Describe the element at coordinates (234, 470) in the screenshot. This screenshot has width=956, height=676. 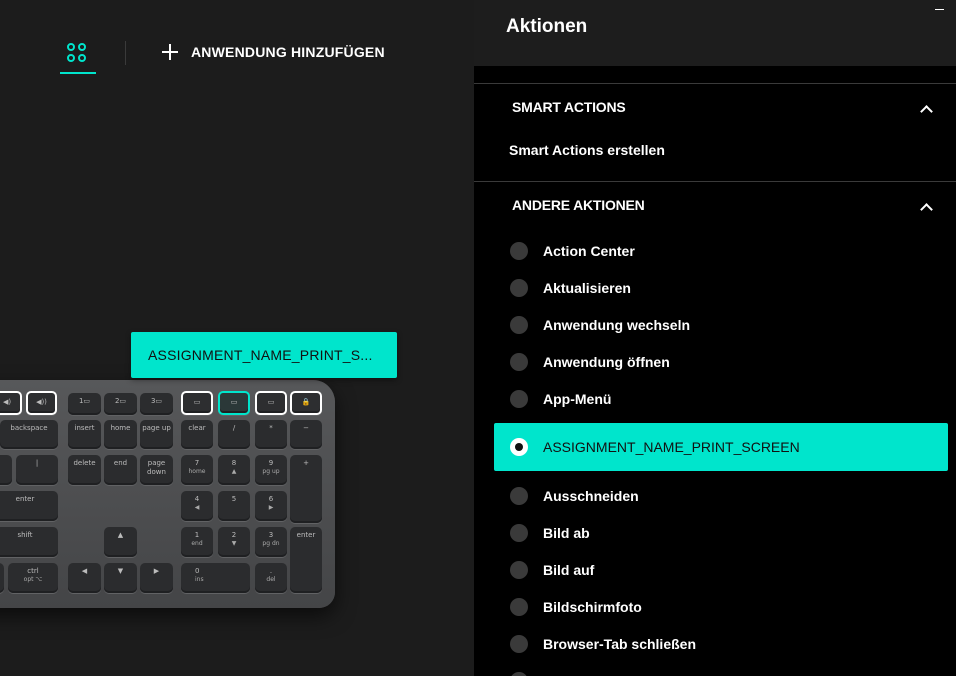
I see `numpad-8-key: 8 ▲` at that location.